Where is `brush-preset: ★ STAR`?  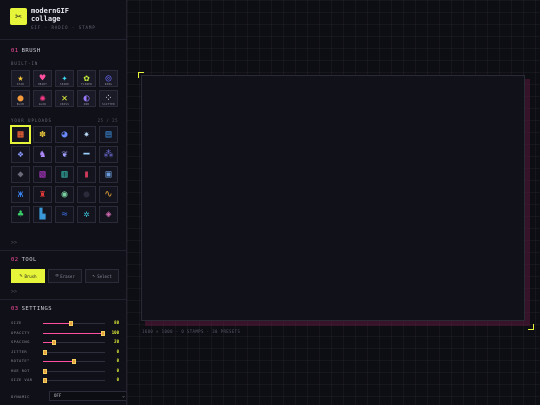
brush-preset: ★ STAR is located at coordinates (20, 78).